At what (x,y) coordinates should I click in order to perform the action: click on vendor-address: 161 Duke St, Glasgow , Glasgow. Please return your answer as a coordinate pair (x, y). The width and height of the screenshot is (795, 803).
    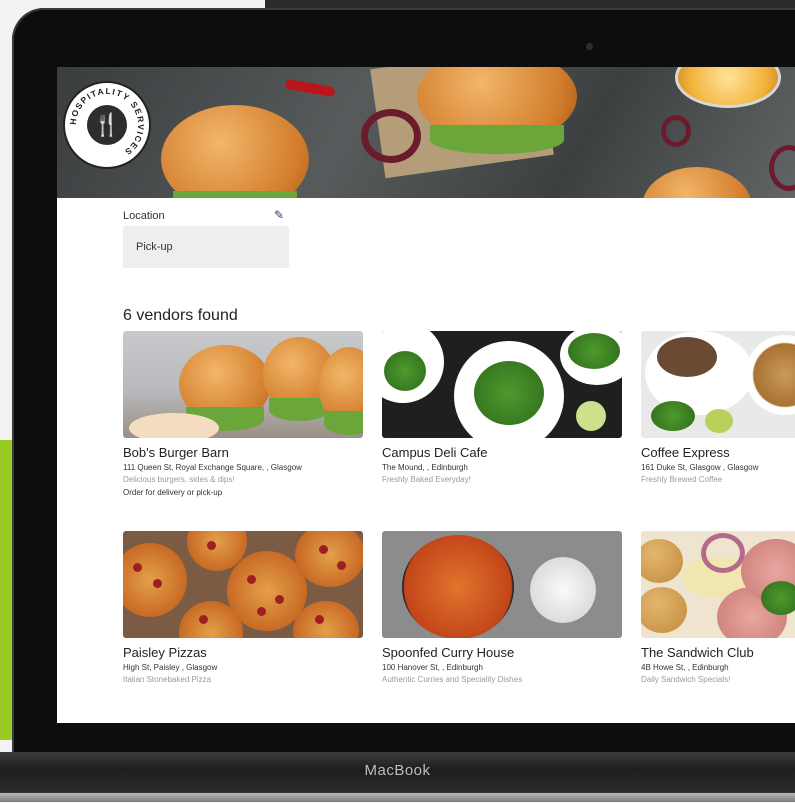
    Looking at the image, I should click on (700, 467).